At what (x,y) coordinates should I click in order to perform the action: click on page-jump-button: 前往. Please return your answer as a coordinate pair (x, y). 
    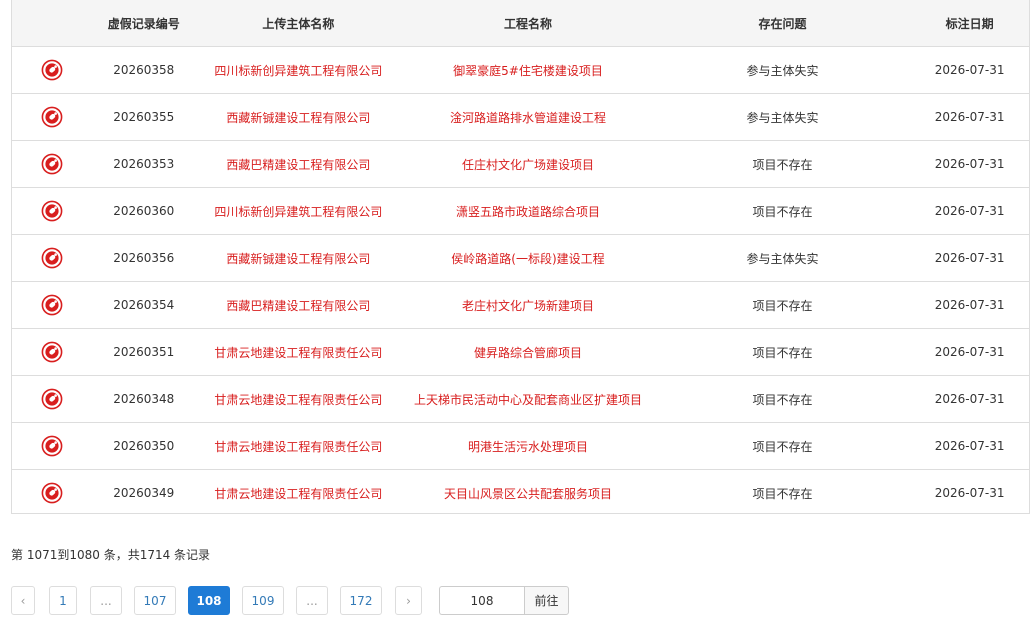
    Looking at the image, I should click on (546, 600).